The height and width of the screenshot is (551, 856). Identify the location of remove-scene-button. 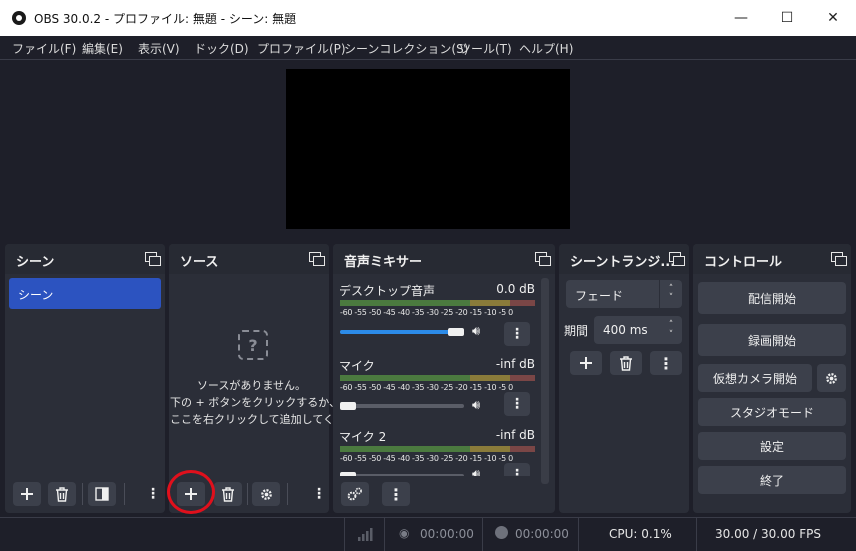
(62, 494).